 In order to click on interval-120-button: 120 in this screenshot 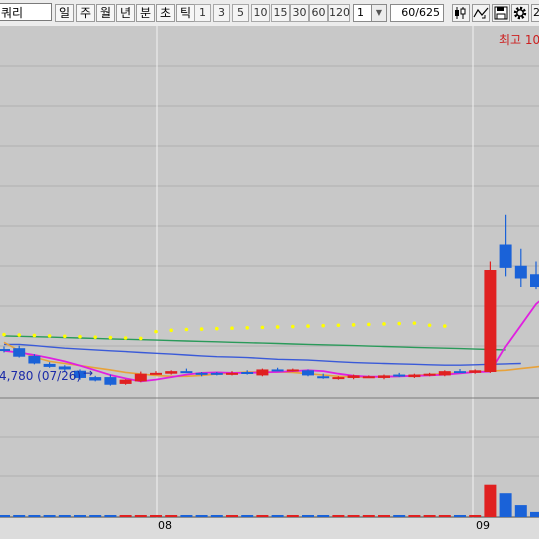, I will do `click(339, 13)`.